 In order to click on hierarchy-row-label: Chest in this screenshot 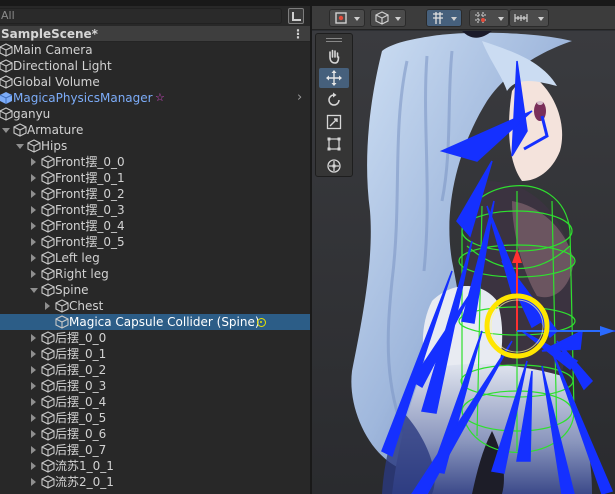, I will do `click(86, 306)`.